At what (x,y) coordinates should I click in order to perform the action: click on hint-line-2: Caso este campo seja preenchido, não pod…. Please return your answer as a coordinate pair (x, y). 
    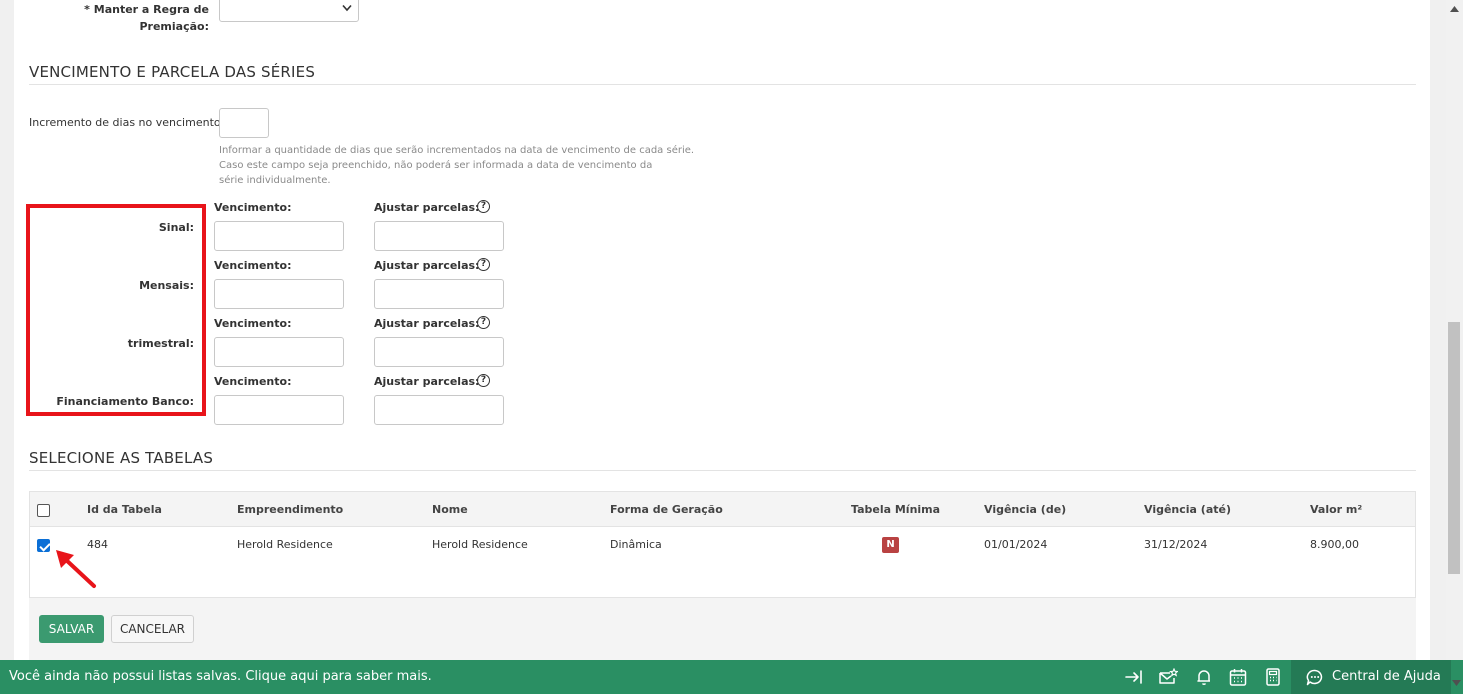
    Looking at the image, I should click on (436, 165).